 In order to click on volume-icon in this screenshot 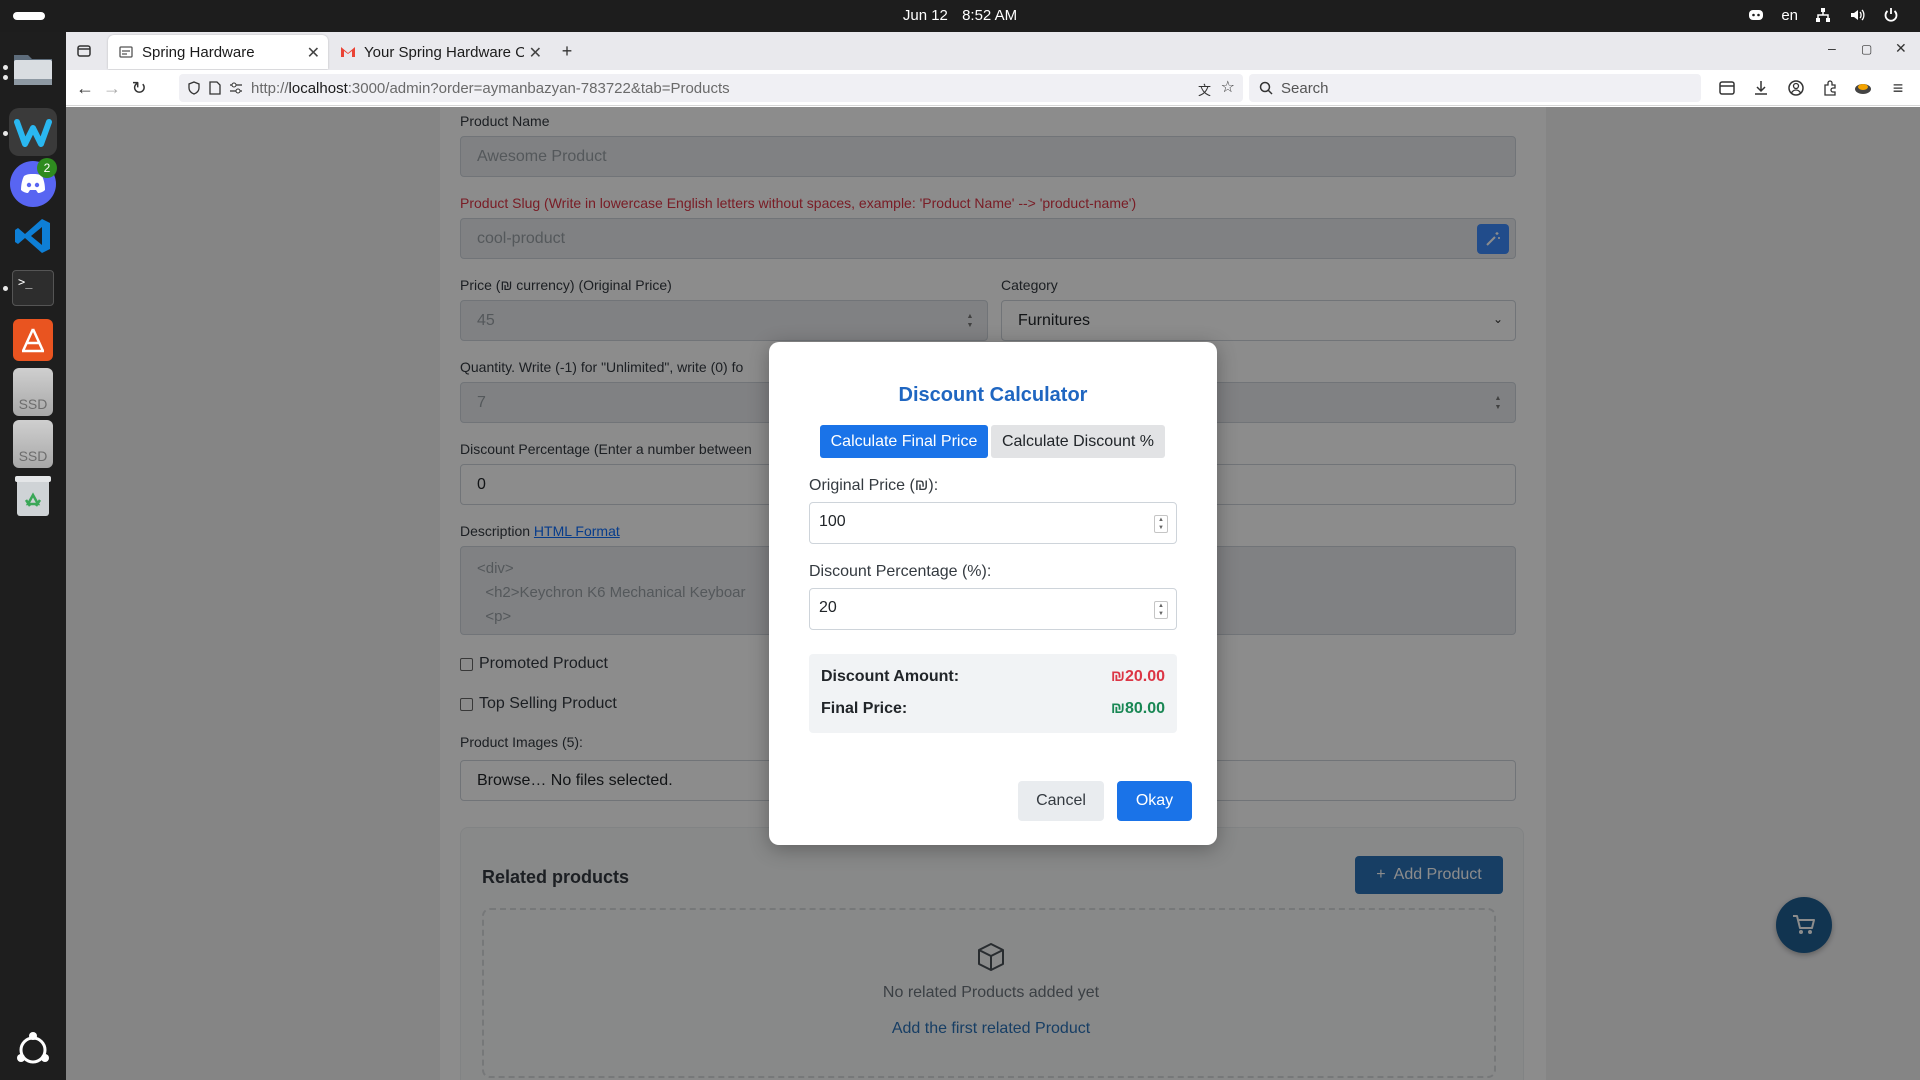, I will do `click(1857, 15)`.